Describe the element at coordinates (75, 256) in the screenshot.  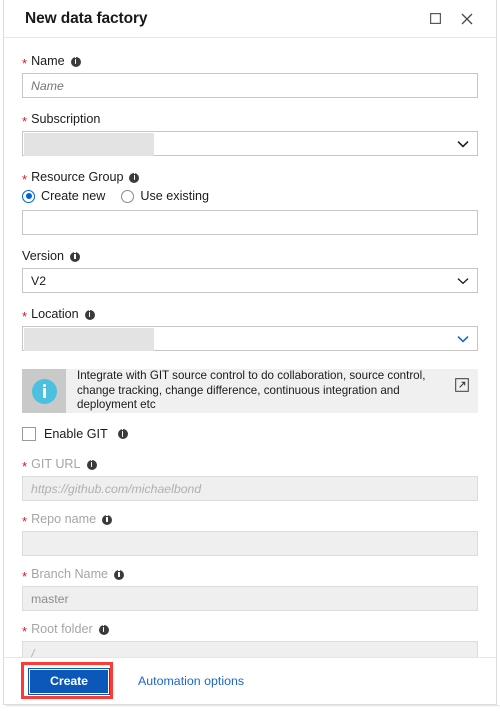
I see `info-icon-version` at that location.